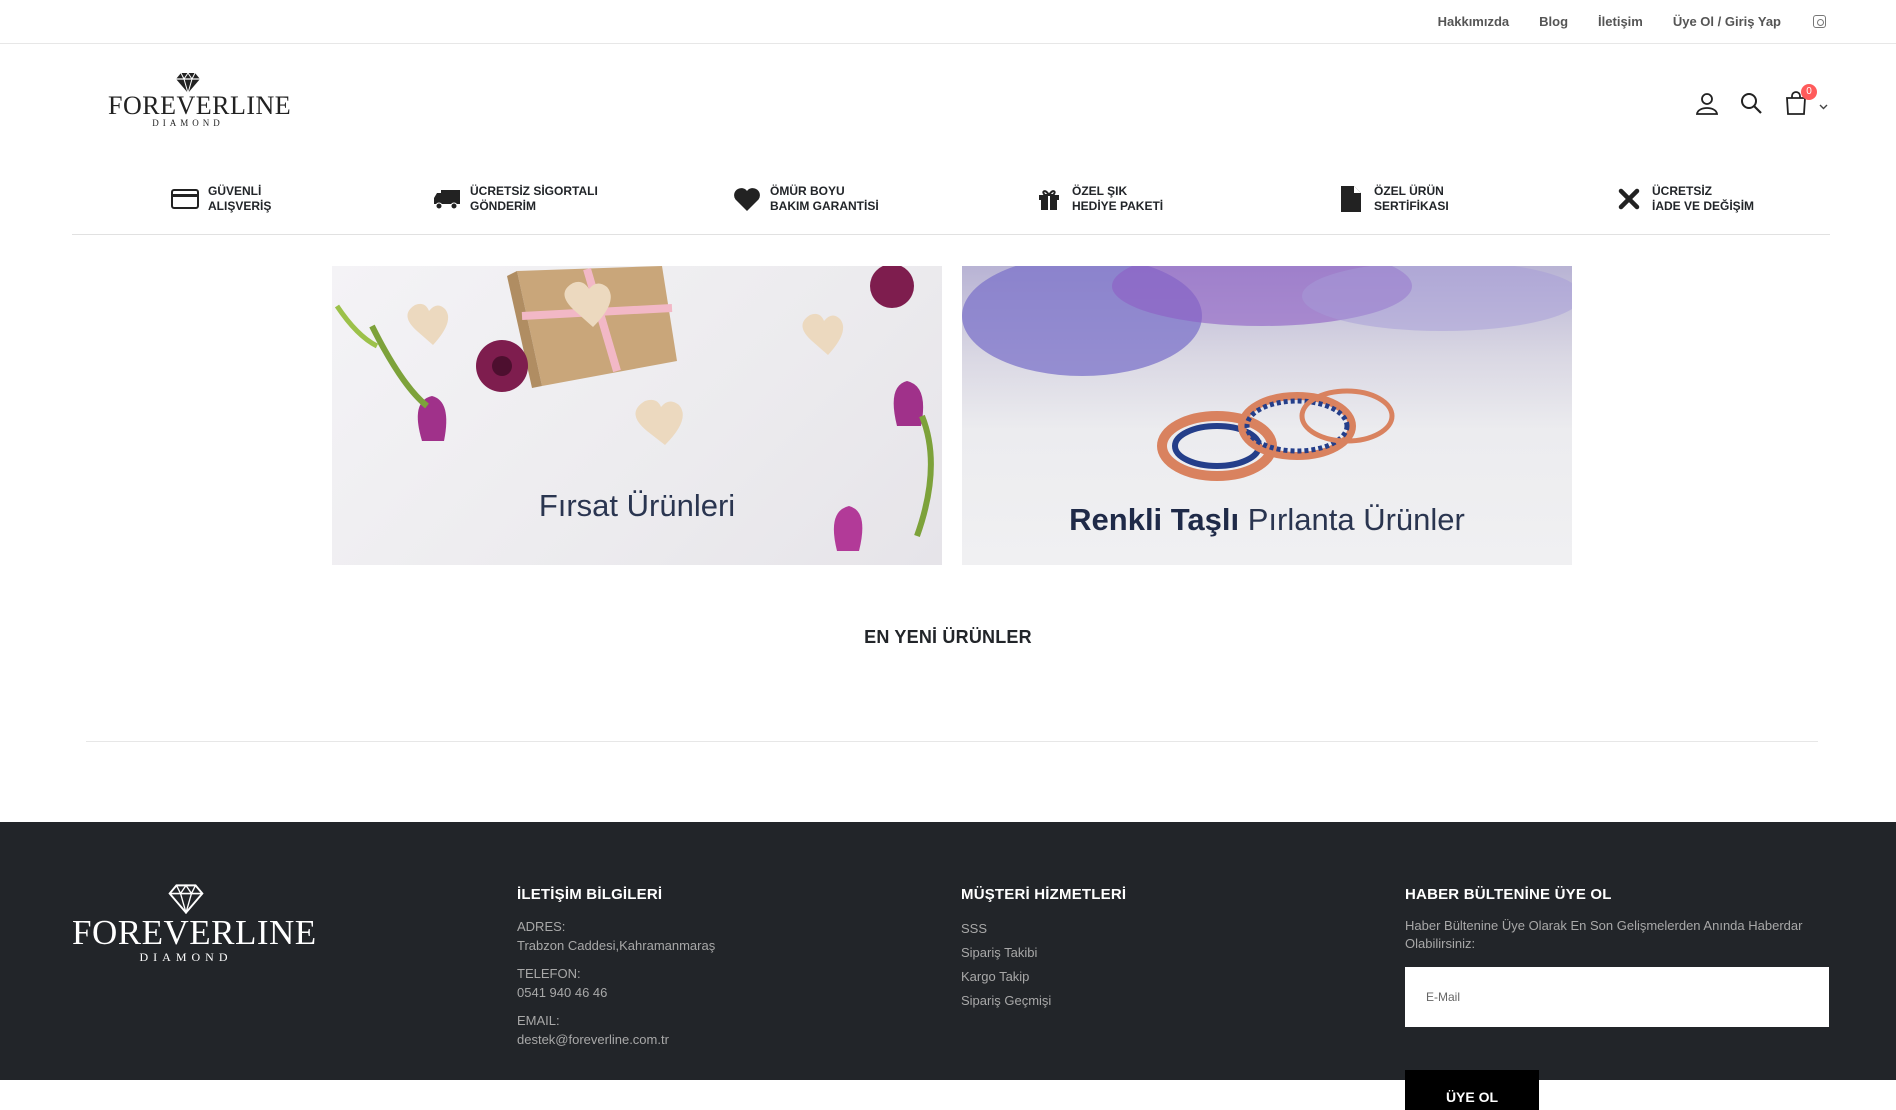  What do you see at coordinates (1411, 206) in the screenshot?
I see `feature-line2: SERTİFİKASI` at bounding box center [1411, 206].